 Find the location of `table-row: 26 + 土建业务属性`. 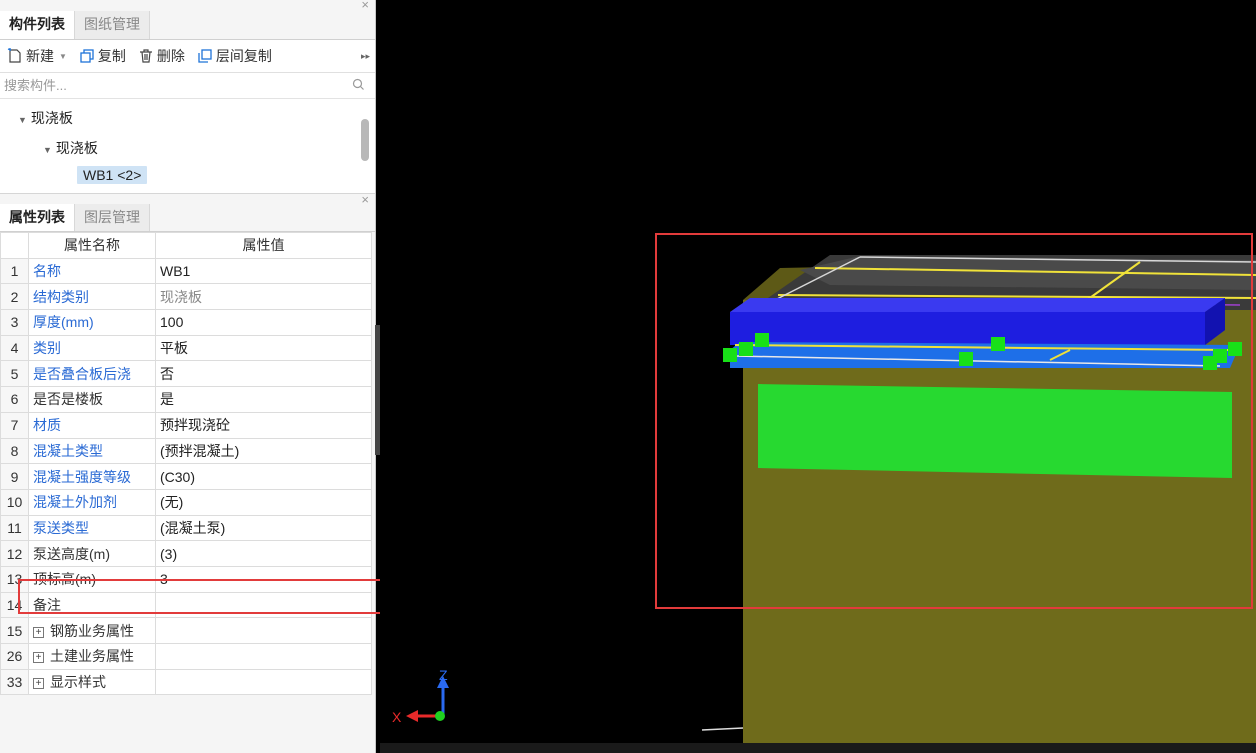

table-row: 26 + 土建业务属性 is located at coordinates (186, 656).